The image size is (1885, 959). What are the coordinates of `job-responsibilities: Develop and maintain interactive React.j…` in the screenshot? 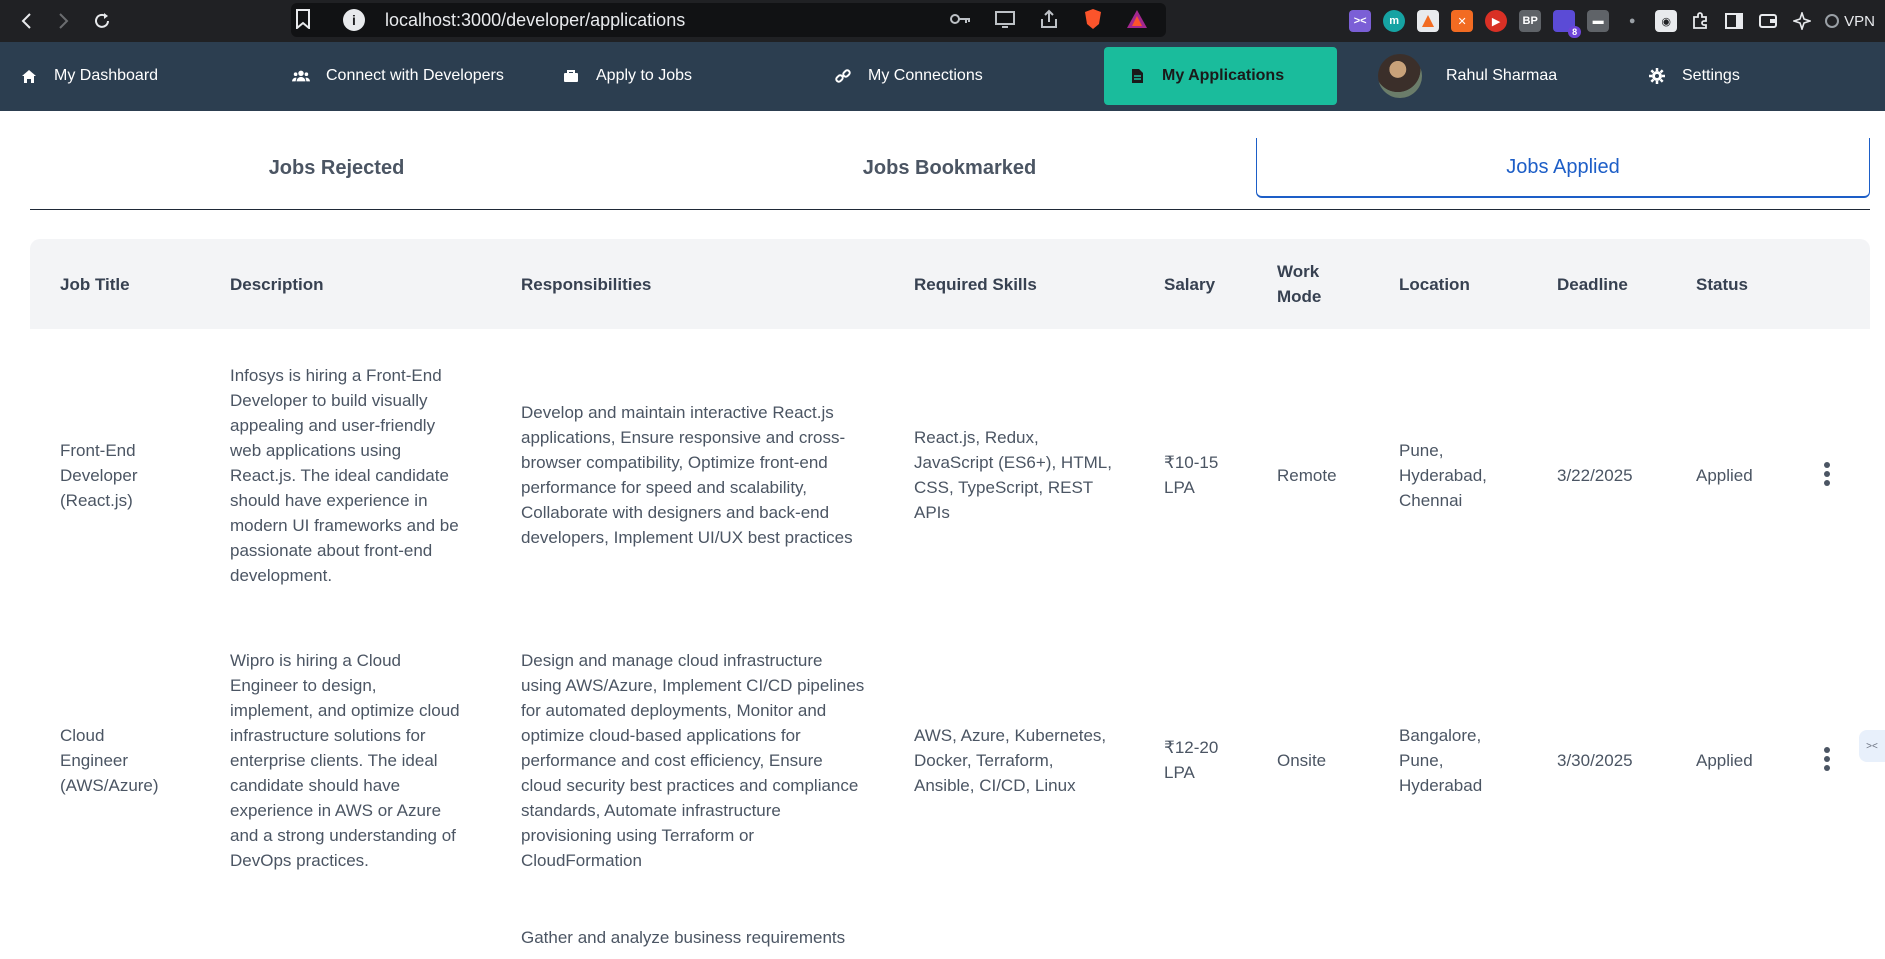 It's located at (687, 475).